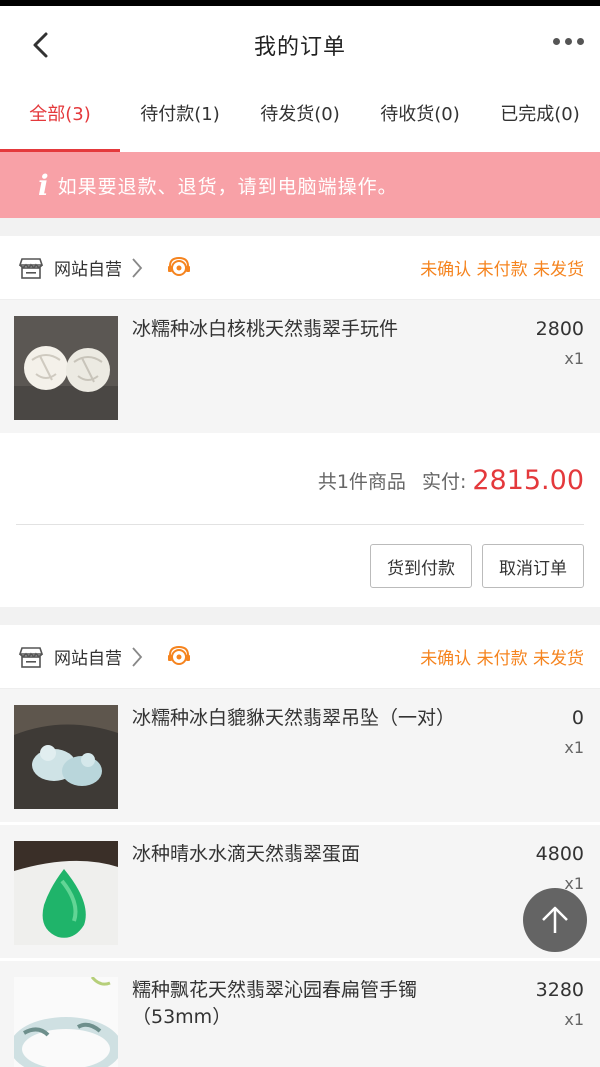 The width and height of the screenshot is (600, 1067). I want to click on order-tabs: 全部(3) 待付款(1) 待发货(0) 待收货(0) 已完成(0), so click(300, 118).